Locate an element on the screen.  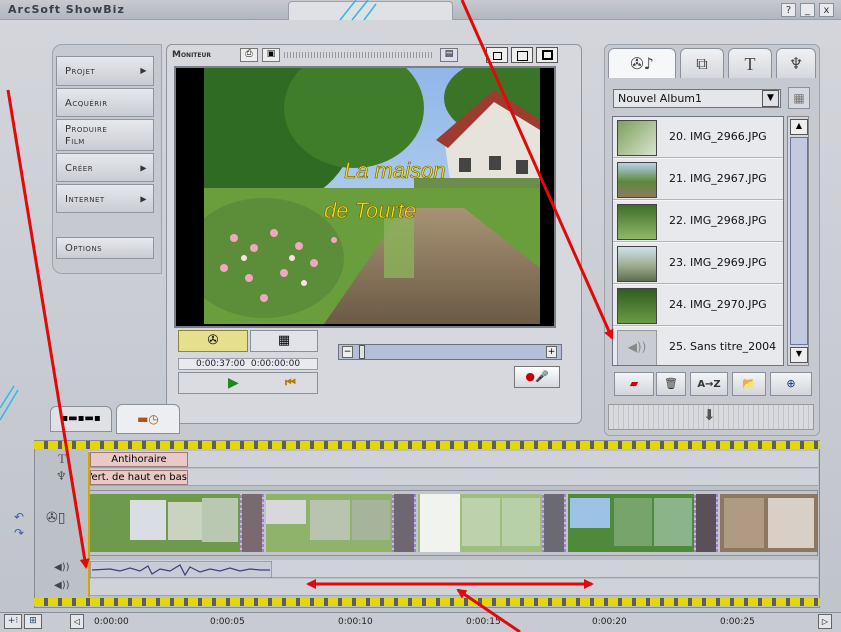
tab-transitions: ⧉ is located at coordinates (702, 63).